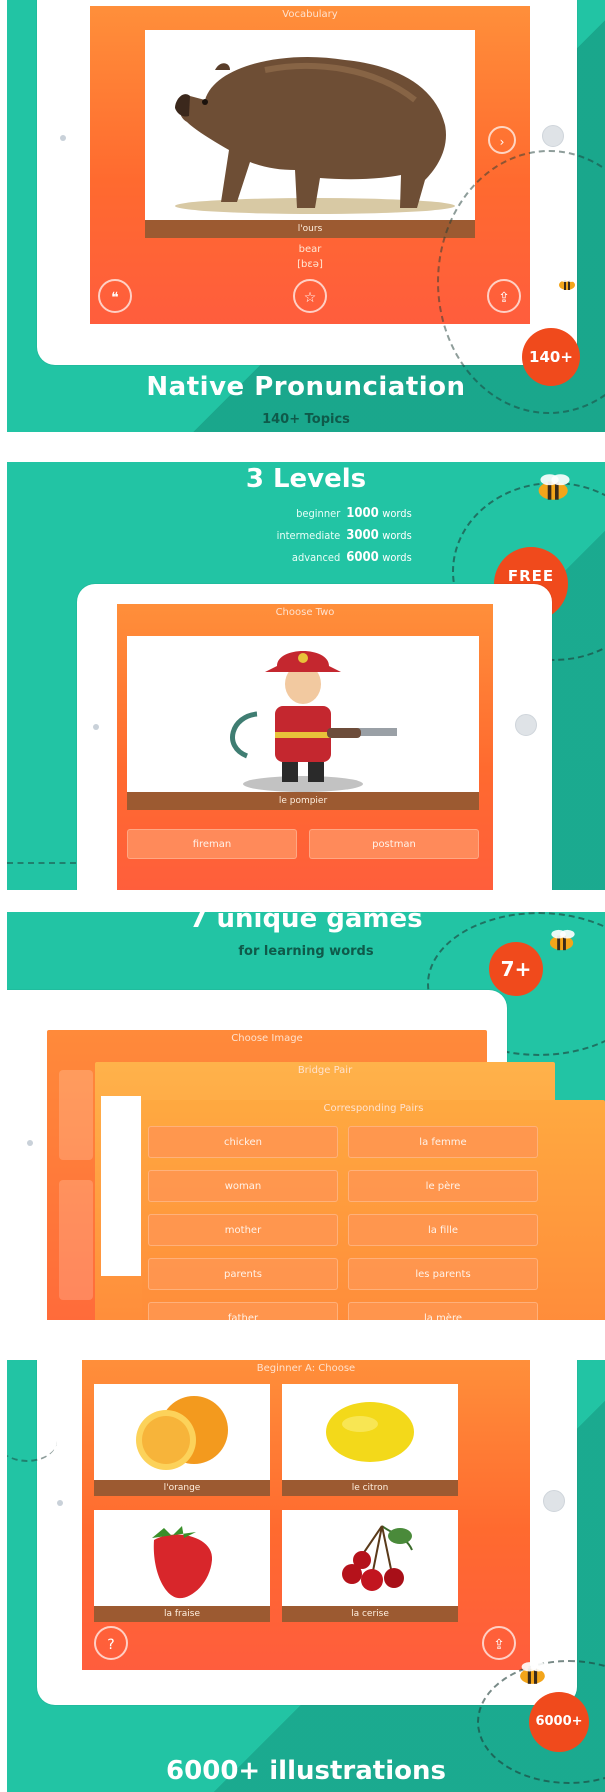 Image resolution: width=605 pixels, height=1792 pixels. Describe the element at coordinates (313, 721) in the screenshot. I see `fireman-illustration` at that location.